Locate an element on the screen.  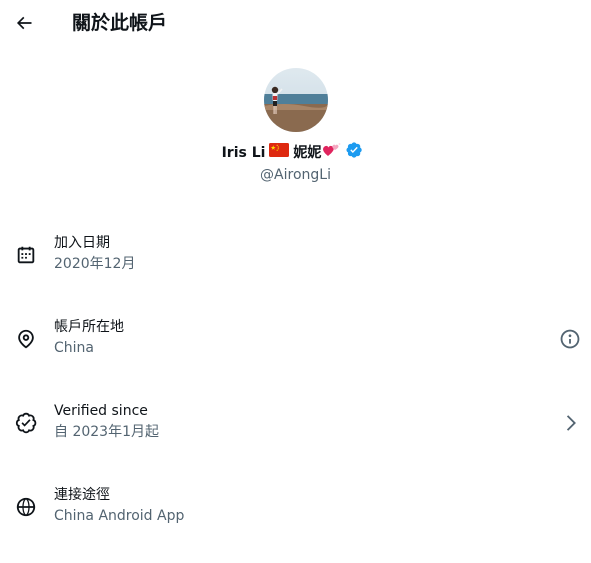
page-title: 關於此帳戶 is located at coordinates (120, 23).